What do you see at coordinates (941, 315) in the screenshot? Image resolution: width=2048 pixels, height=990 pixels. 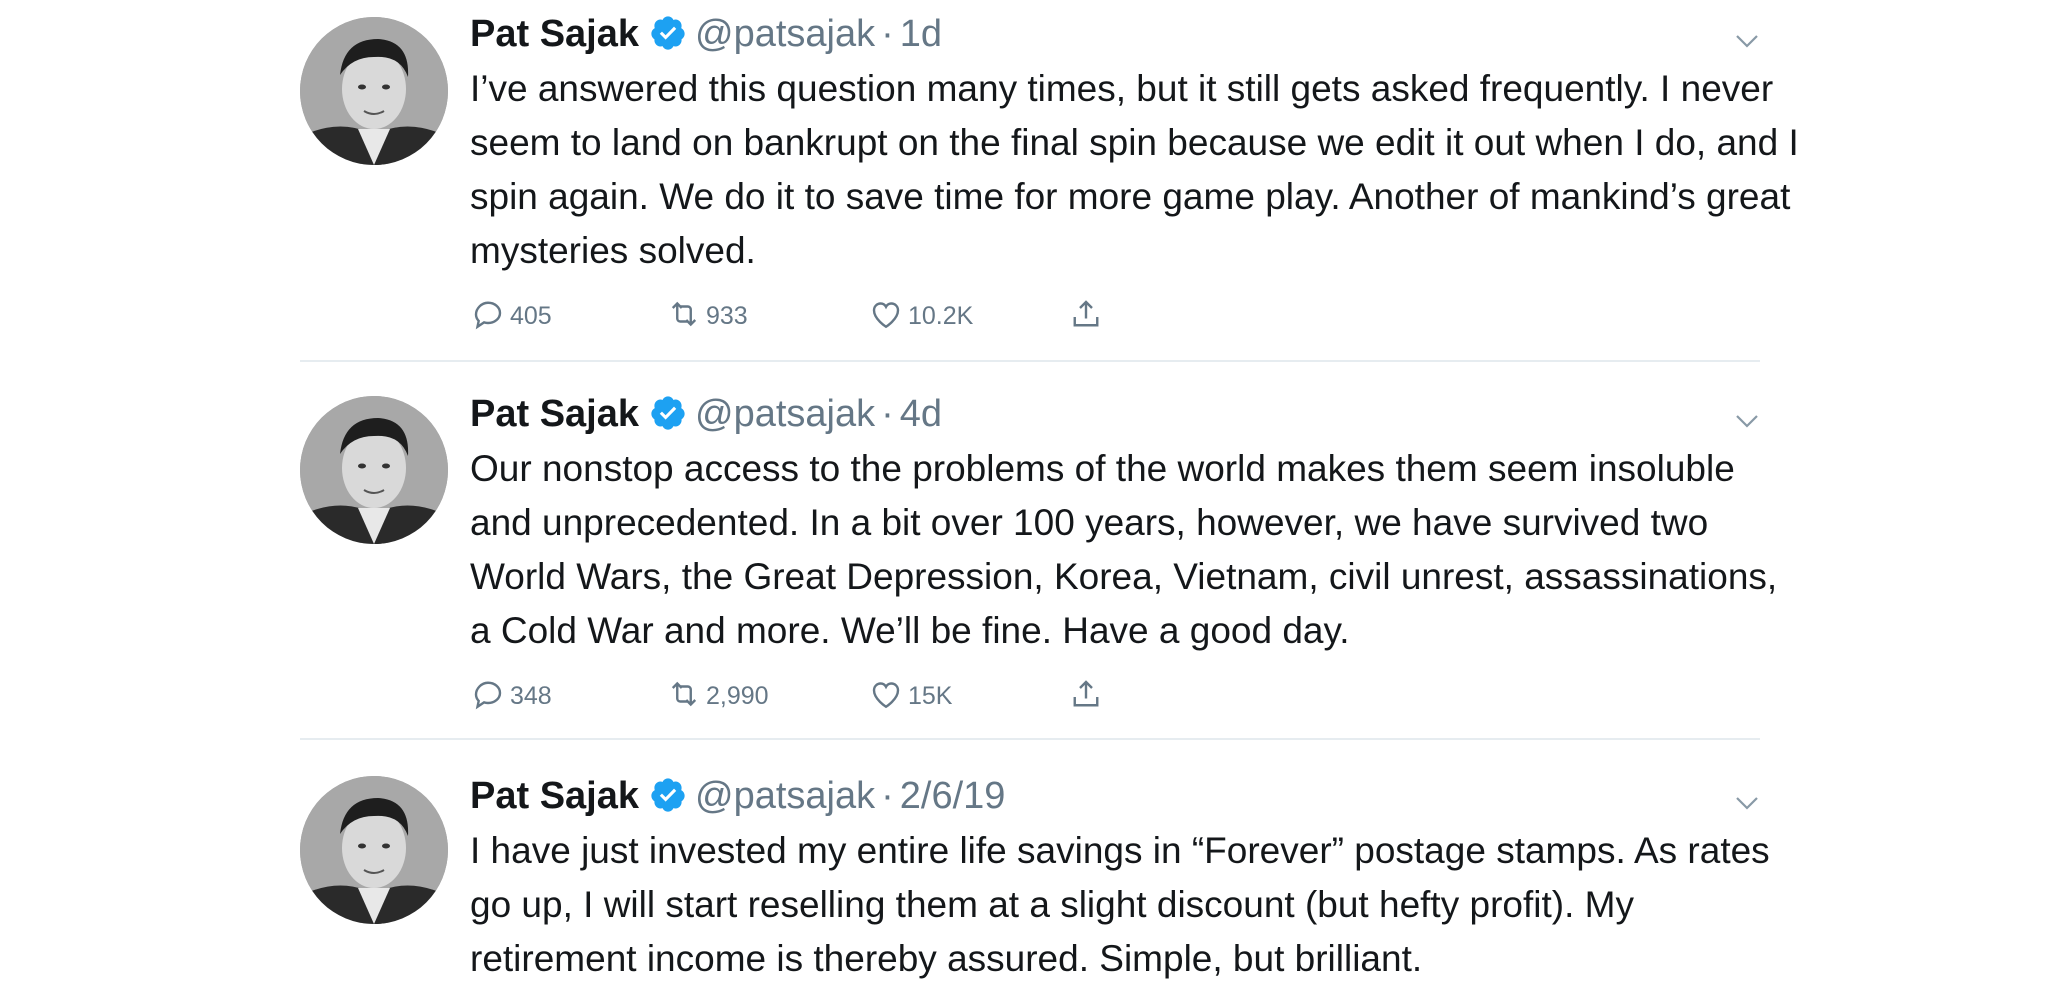 I see `like-count: 10.2K` at bounding box center [941, 315].